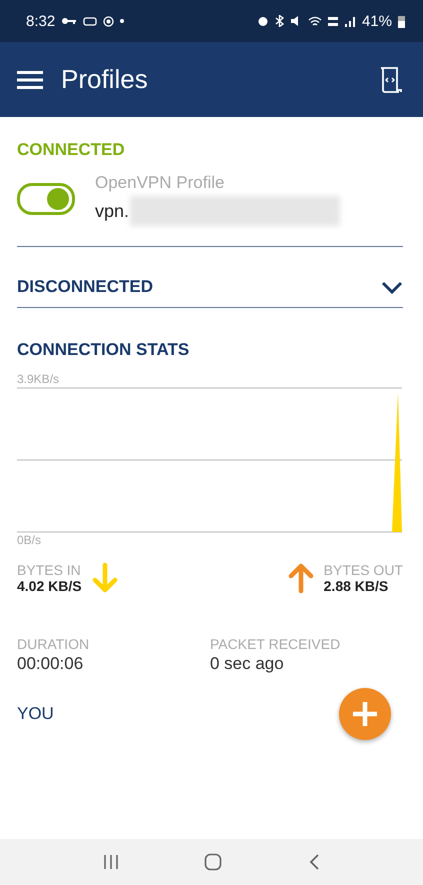  I want to click on section-heading: CONNECTED, so click(71, 150).